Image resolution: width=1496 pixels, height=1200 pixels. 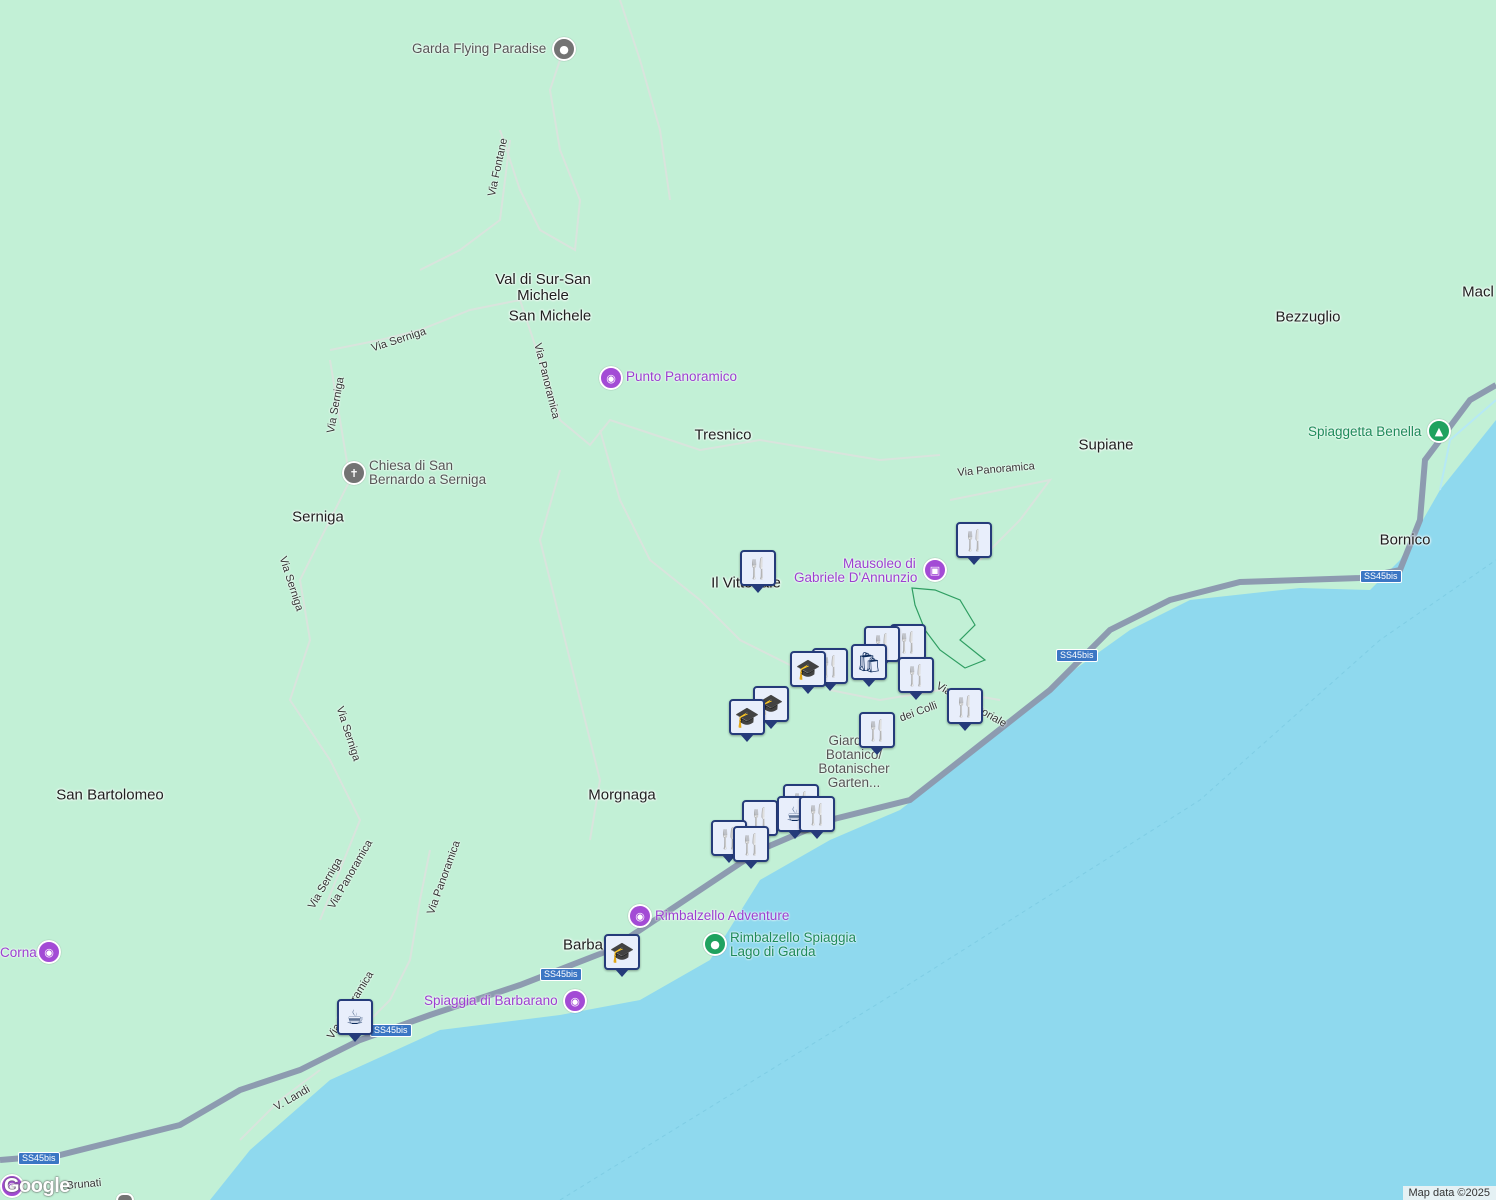 I want to click on beach-pin-icon: ●, so click(x=715, y=944).